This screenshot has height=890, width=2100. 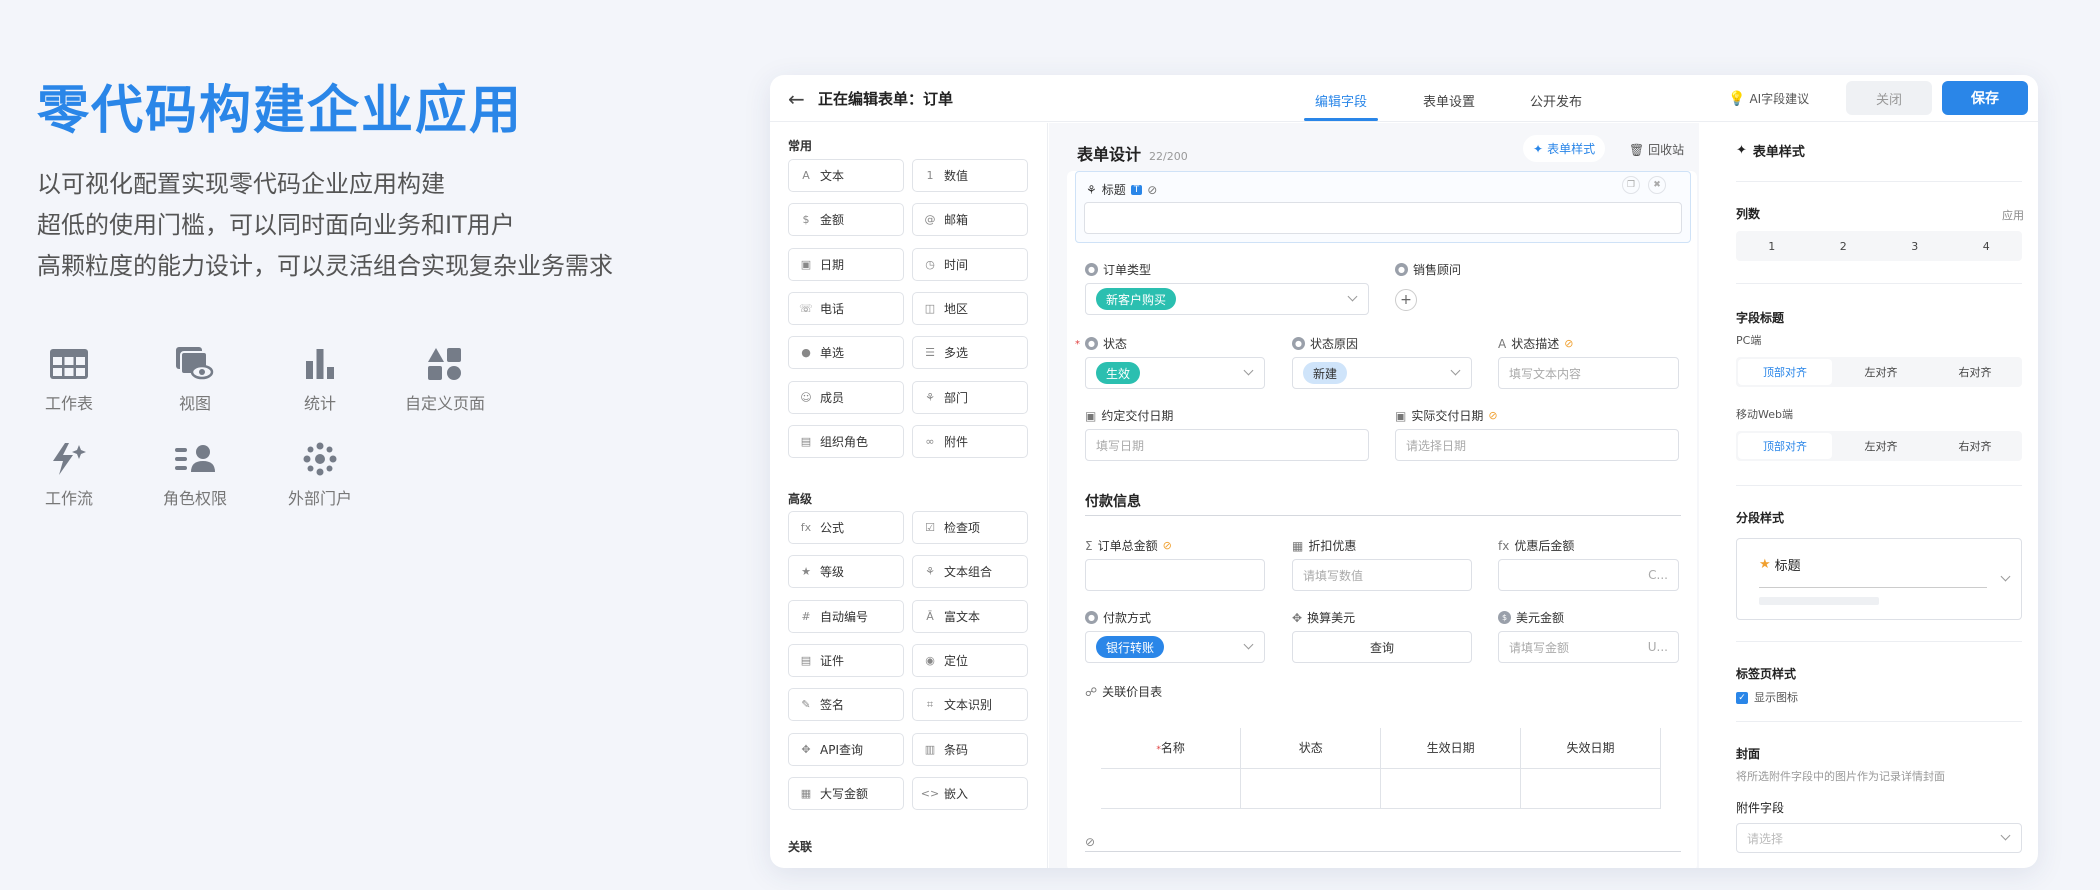 What do you see at coordinates (1449, 100) in the screenshot?
I see `tab-form-settings: 表单设置` at bounding box center [1449, 100].